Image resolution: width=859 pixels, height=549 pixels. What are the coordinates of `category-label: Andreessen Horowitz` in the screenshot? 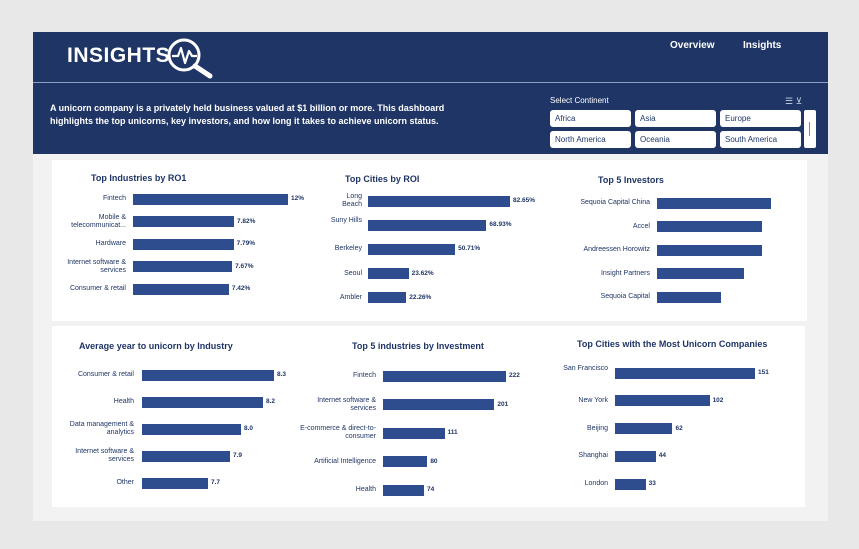 It's located at (616, 250).